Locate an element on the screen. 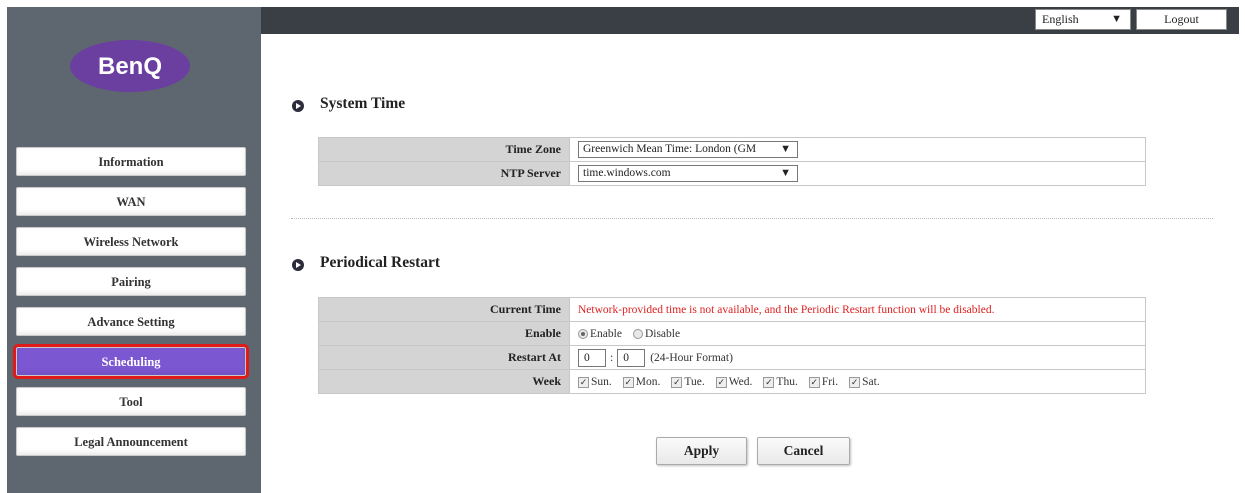 The width and height of the screenshot is (1245, 493). sidebar-item-legal-announcement: Legal Announcement is located at coordinates (131, 441).